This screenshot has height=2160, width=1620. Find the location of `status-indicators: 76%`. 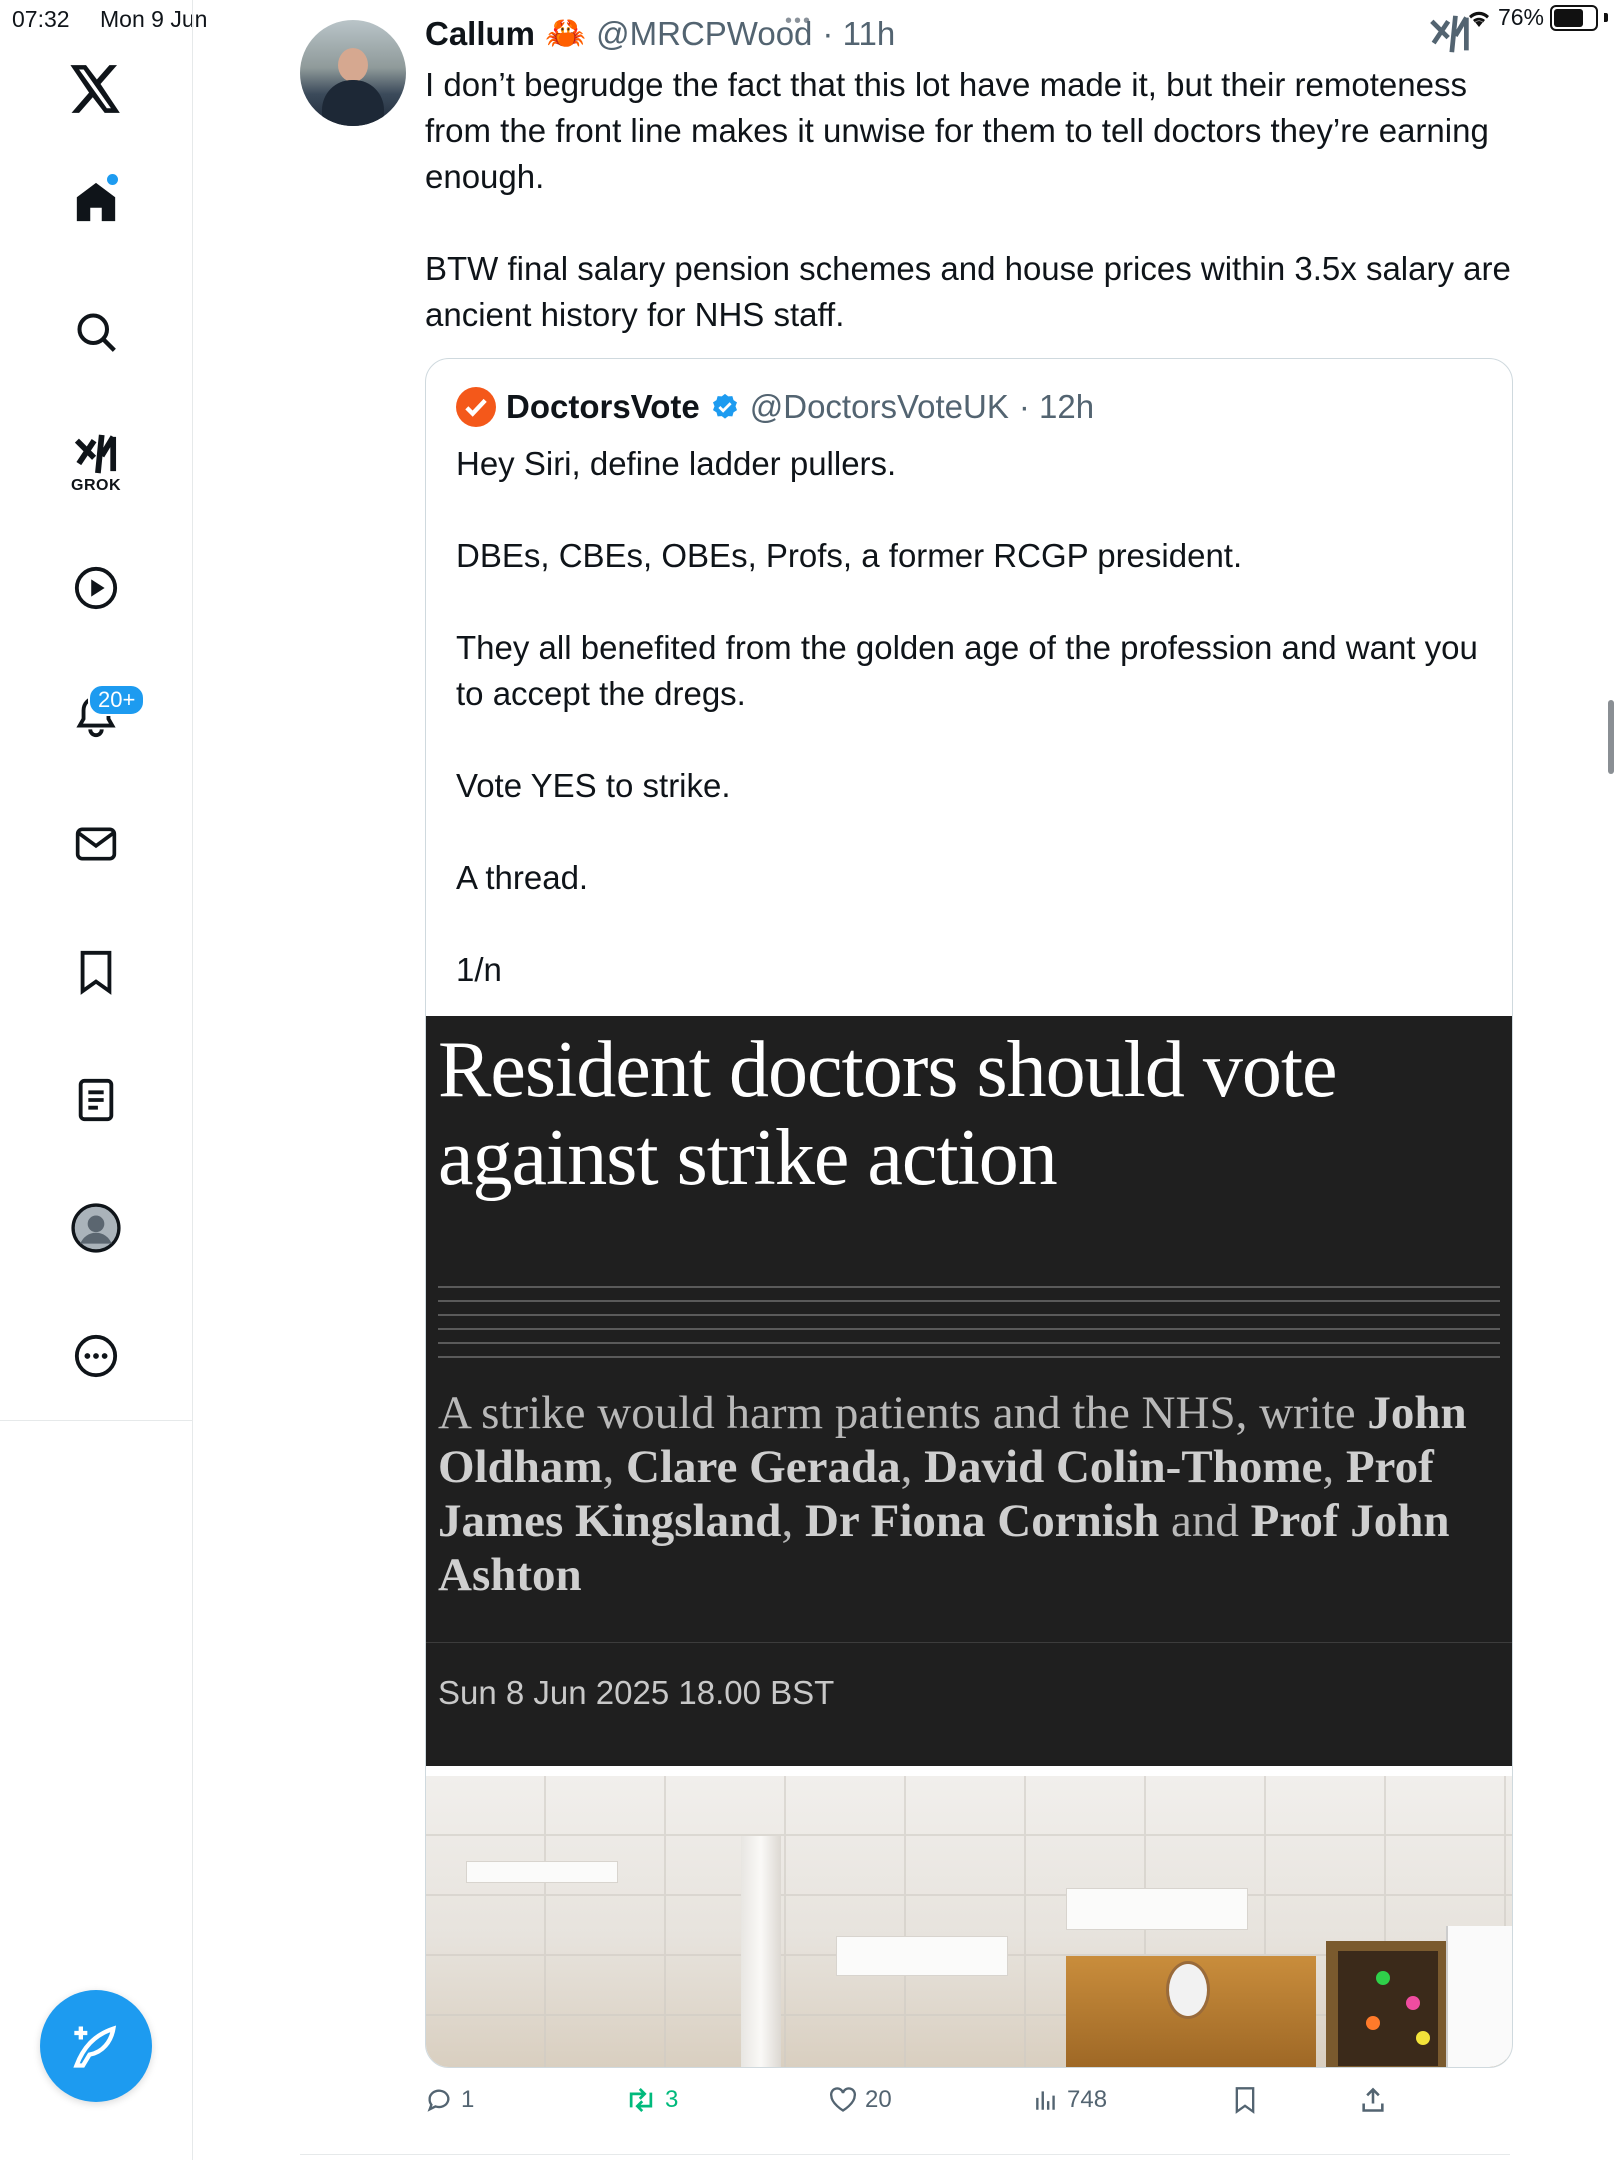

status-indicators: 76% is located at coordinates (1537, 17).